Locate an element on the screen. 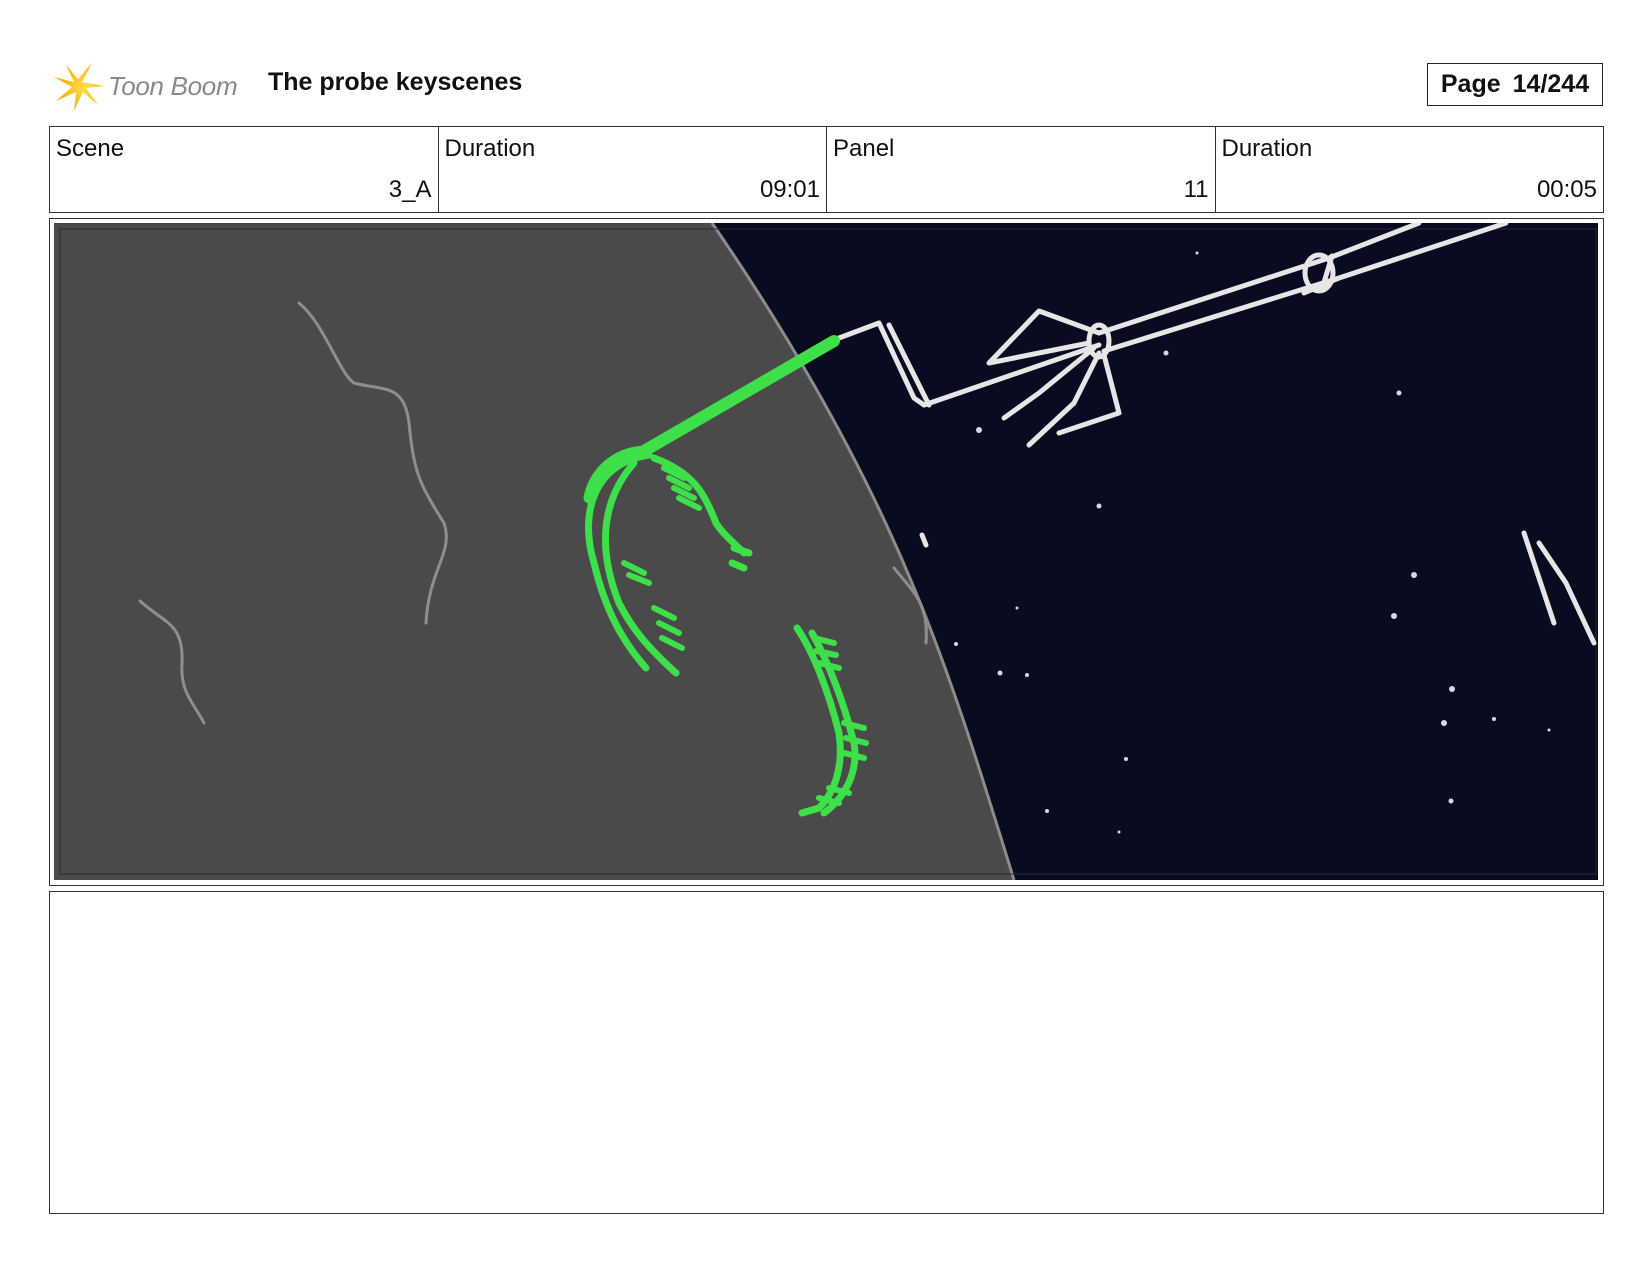  panel-duration-label: Duration is located at coordinates (1267, 148).